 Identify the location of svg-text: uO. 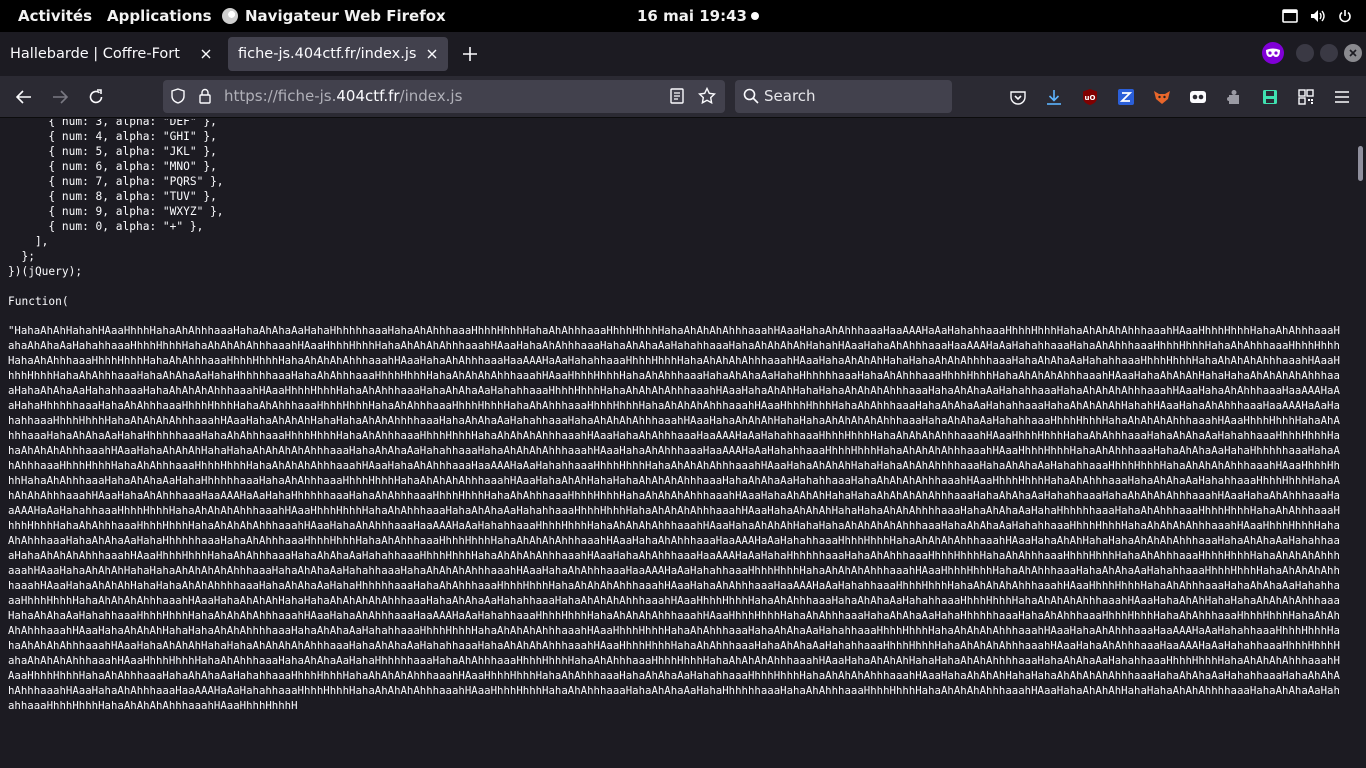
(1090, 98).